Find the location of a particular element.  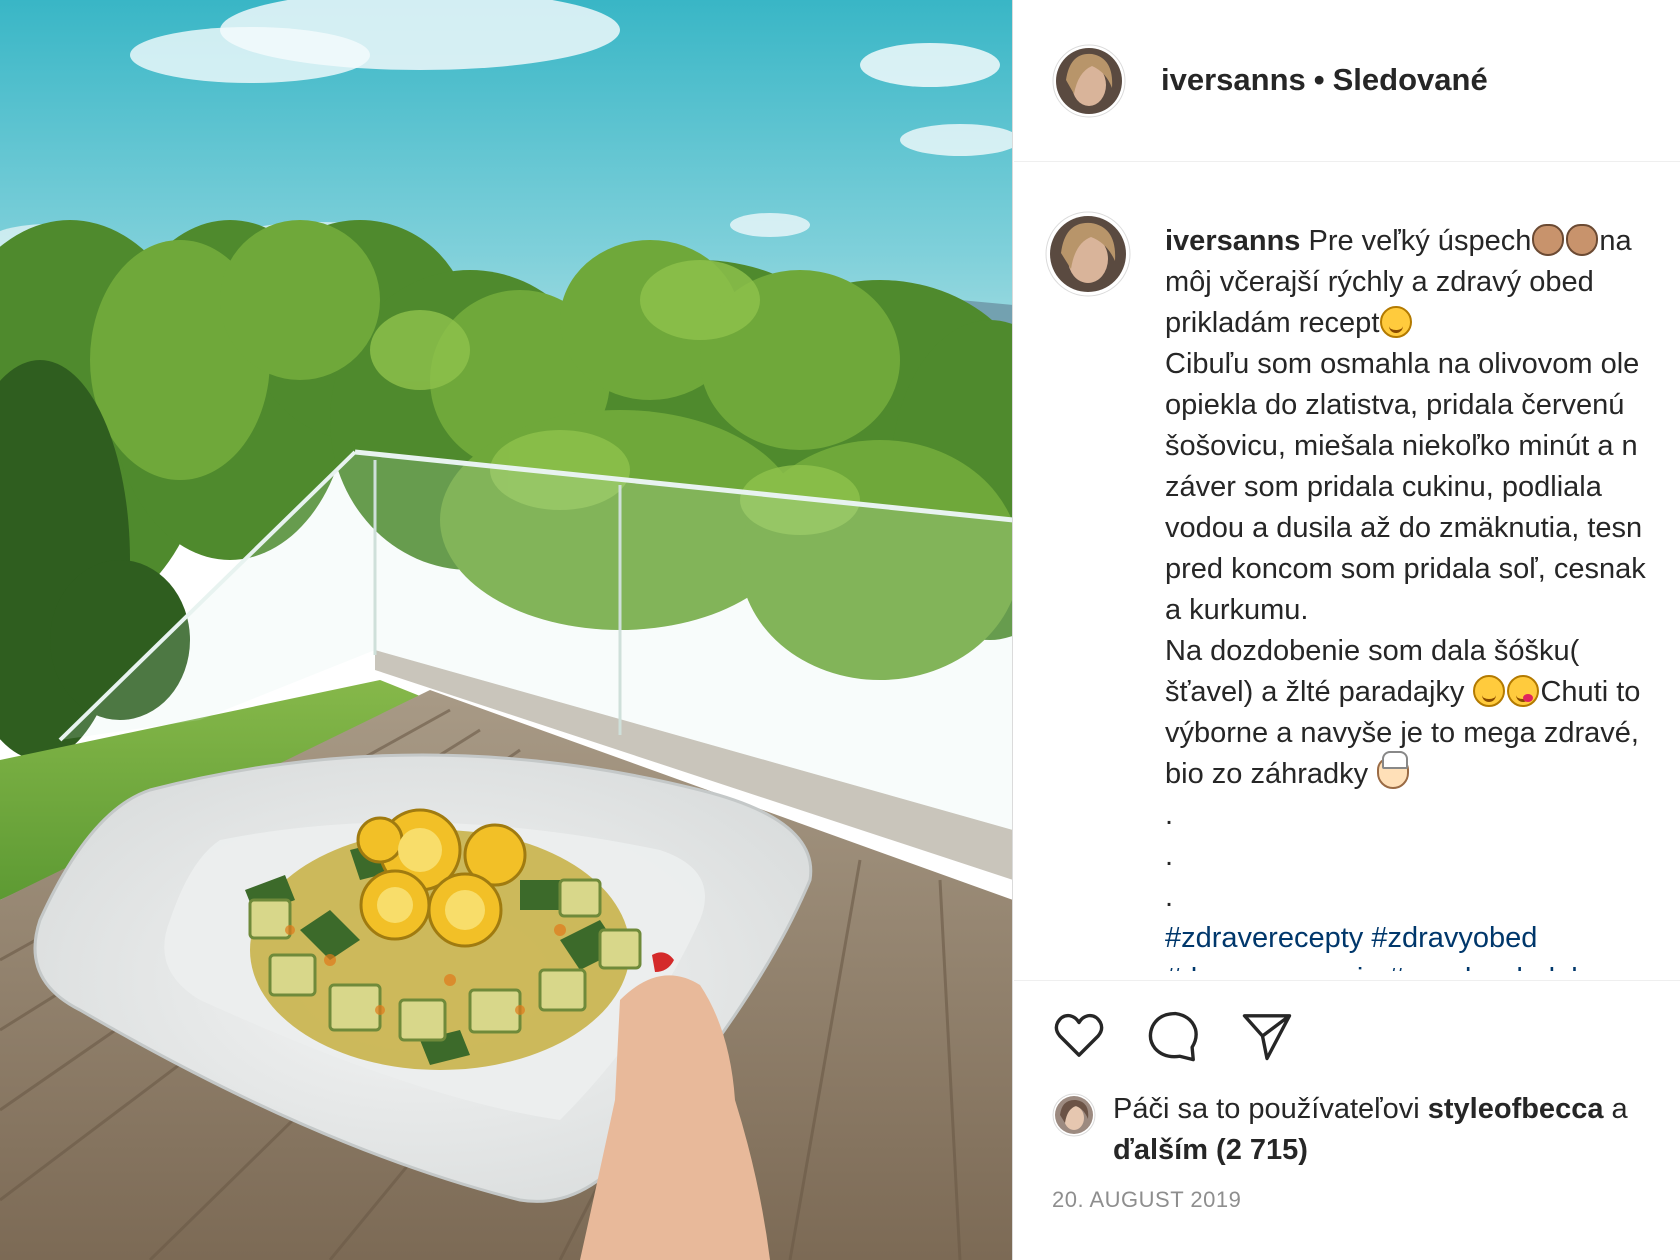

header-line: iversanns • Sledované is located at coordinates (1324, 80).